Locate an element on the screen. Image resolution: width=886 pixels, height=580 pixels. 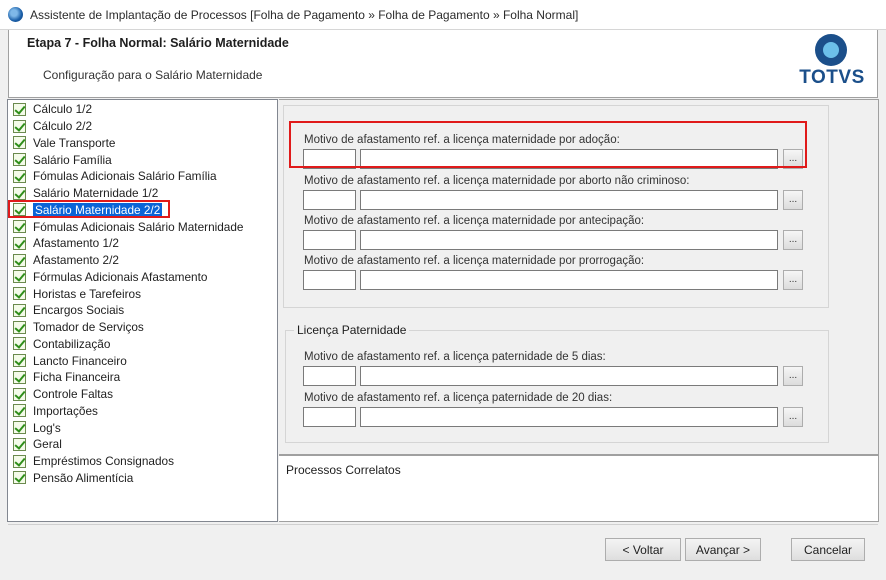
desc-input-adocao is located at coordinates (569, 159).